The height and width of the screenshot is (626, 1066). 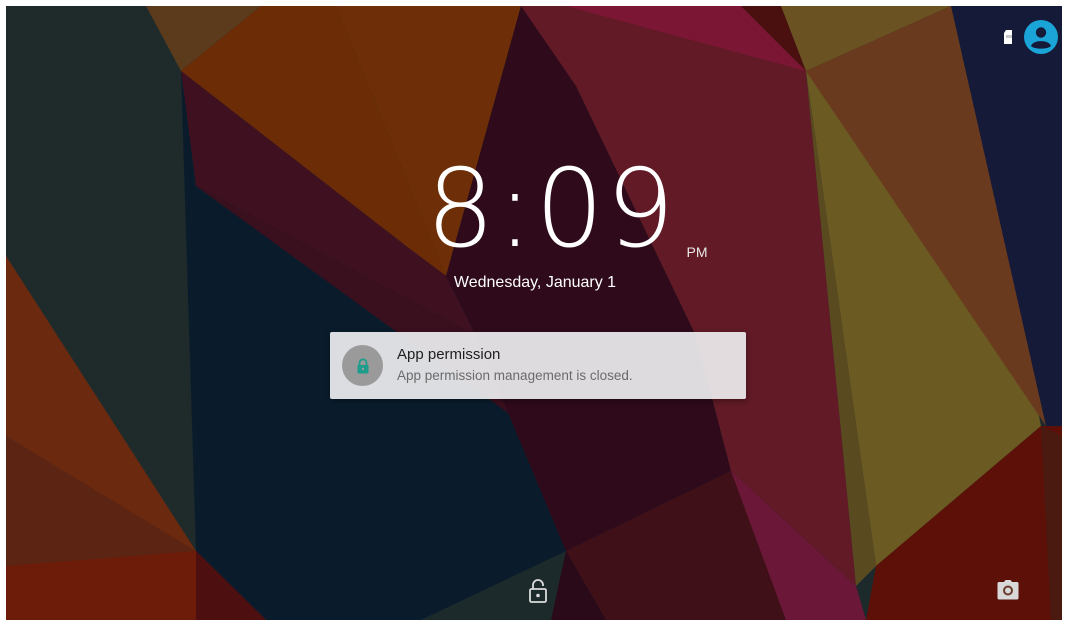 I want to click on clock: 8:09 PM, so click(x=567, y=204).